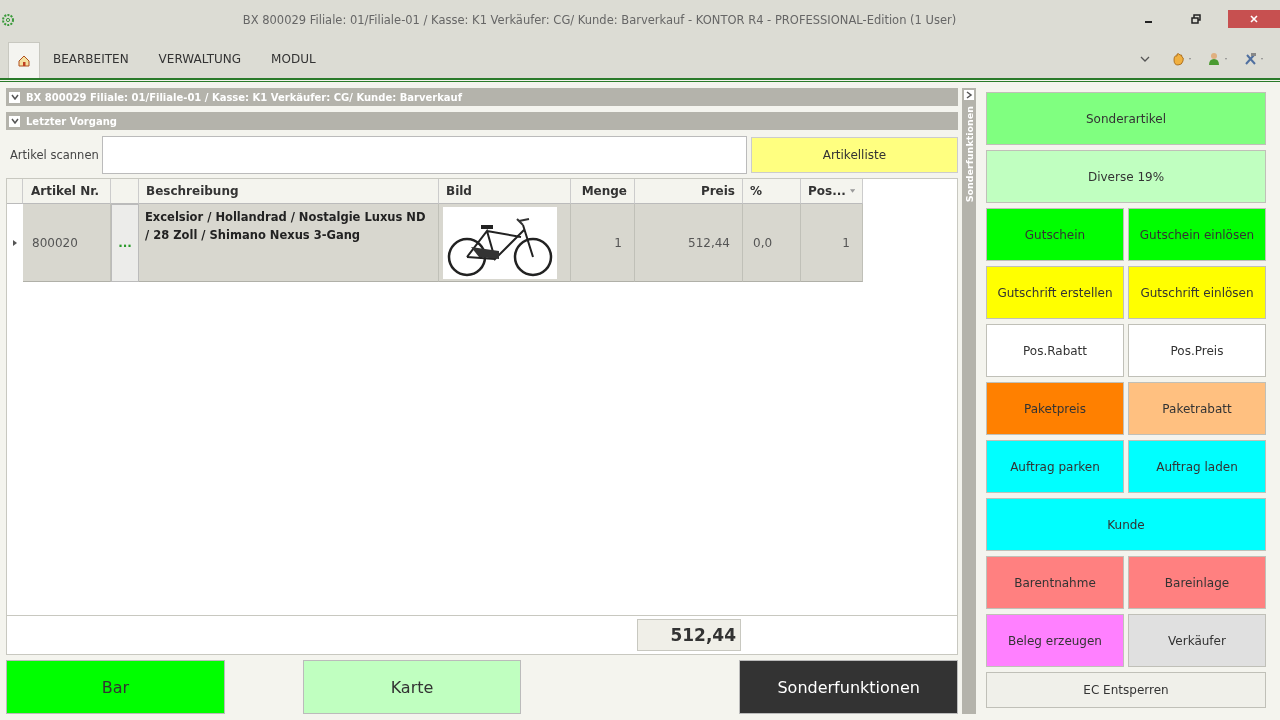  Describe the element at coordinates (15, 243) in the screenshot. I see `row-indicator-icon` at that location.